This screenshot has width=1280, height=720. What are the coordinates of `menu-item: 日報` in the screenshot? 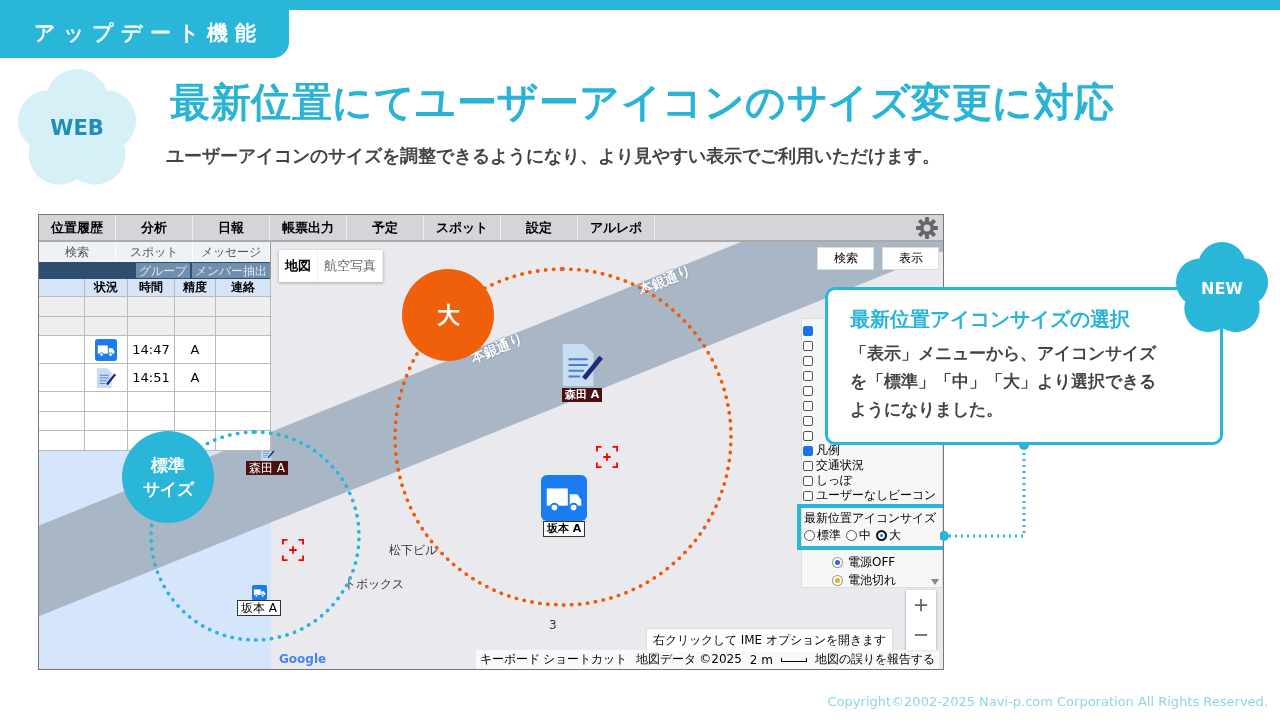 It's located at (231, 227).